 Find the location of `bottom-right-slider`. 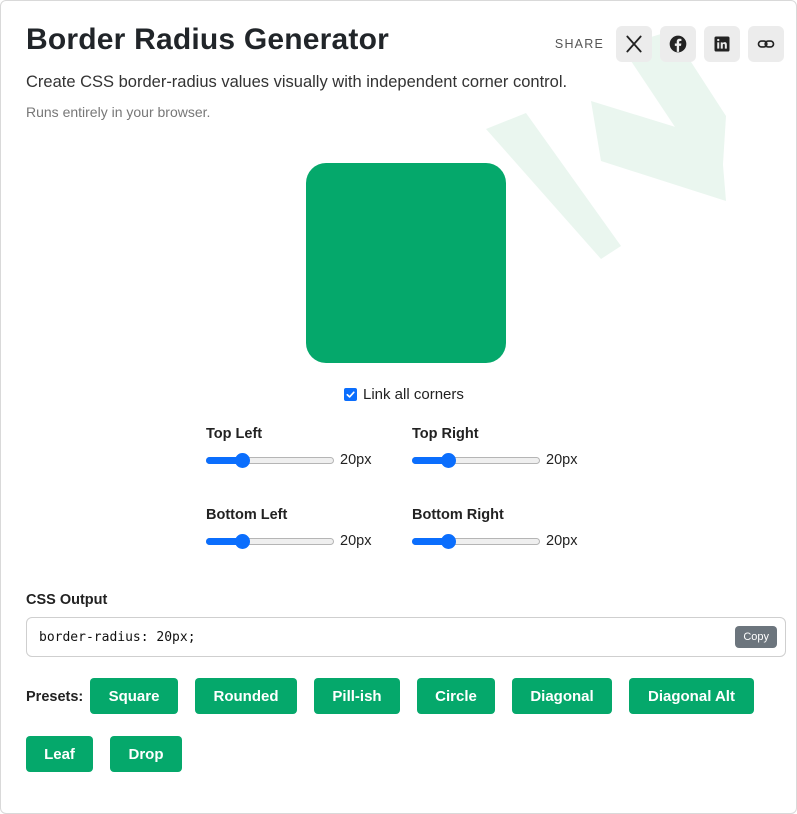

bottom-right-slider is located at coordinates (476, 541).